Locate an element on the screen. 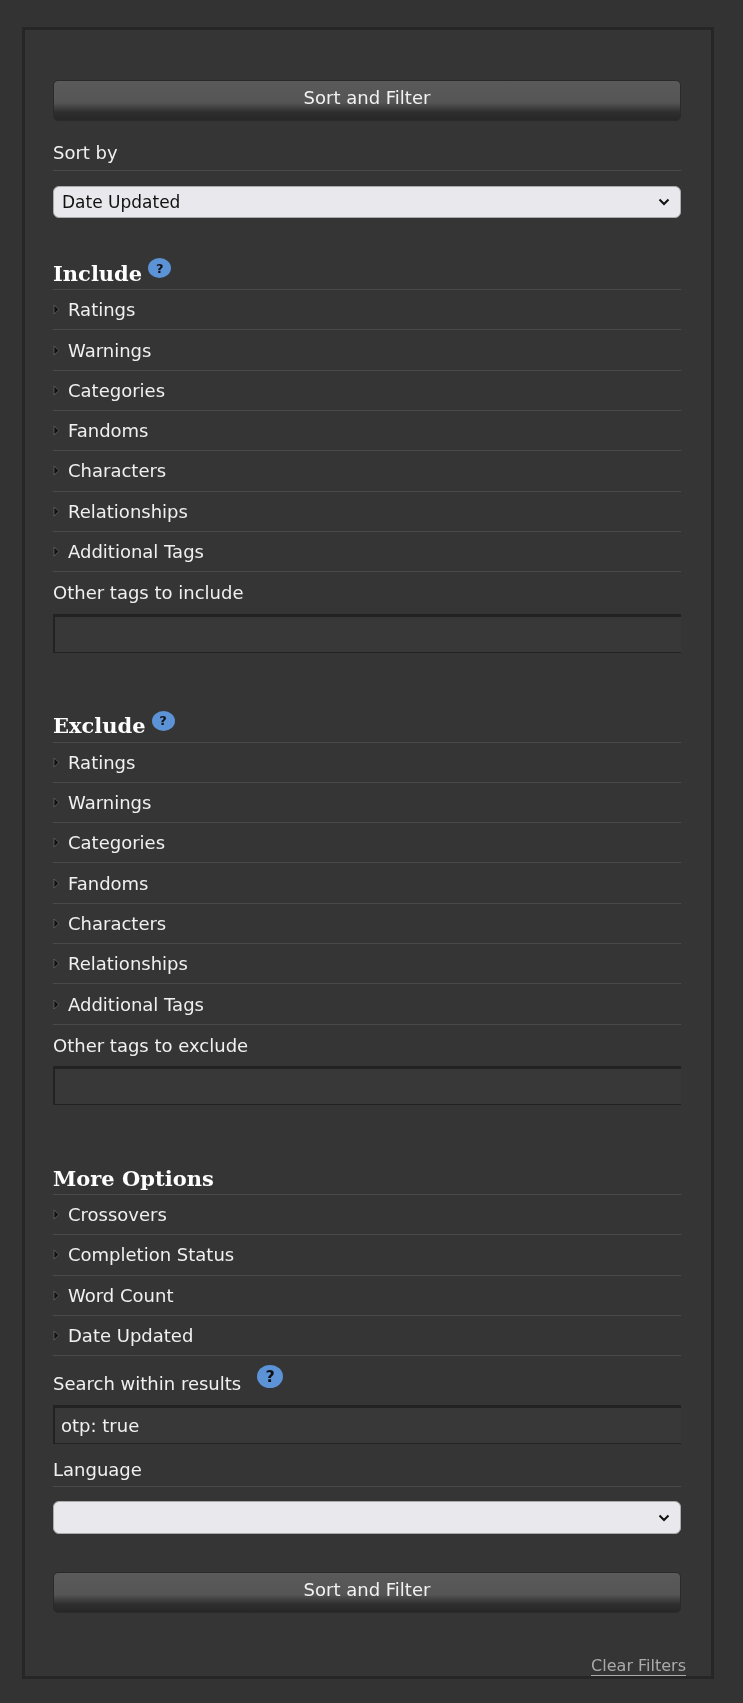 The height and width of the screenshot is (1703, 743). clear-filters-link: Clear Filters is located at coordinates (638, 1666).